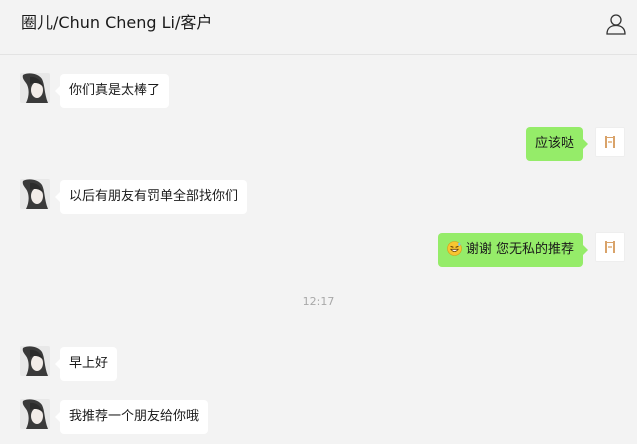  Describe the element at coordinates (454, 253) in the screenshot. I see `grinning-sweat-emoji-icon` at that location.